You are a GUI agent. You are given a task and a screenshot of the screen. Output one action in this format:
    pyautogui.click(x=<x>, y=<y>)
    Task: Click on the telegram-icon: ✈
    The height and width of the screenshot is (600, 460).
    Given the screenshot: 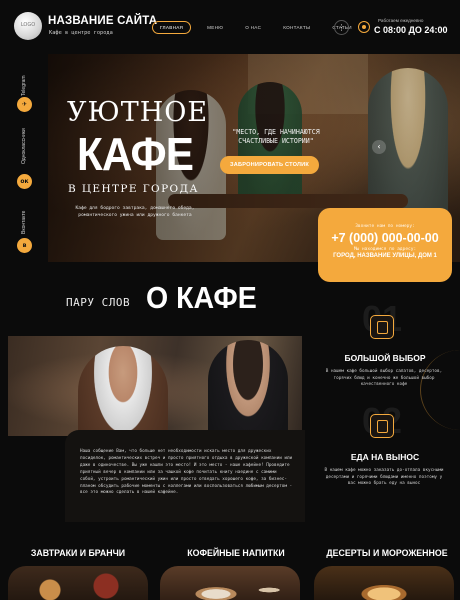 What is the action you would take?
    pyautogui.click(x=24, y=104)
    